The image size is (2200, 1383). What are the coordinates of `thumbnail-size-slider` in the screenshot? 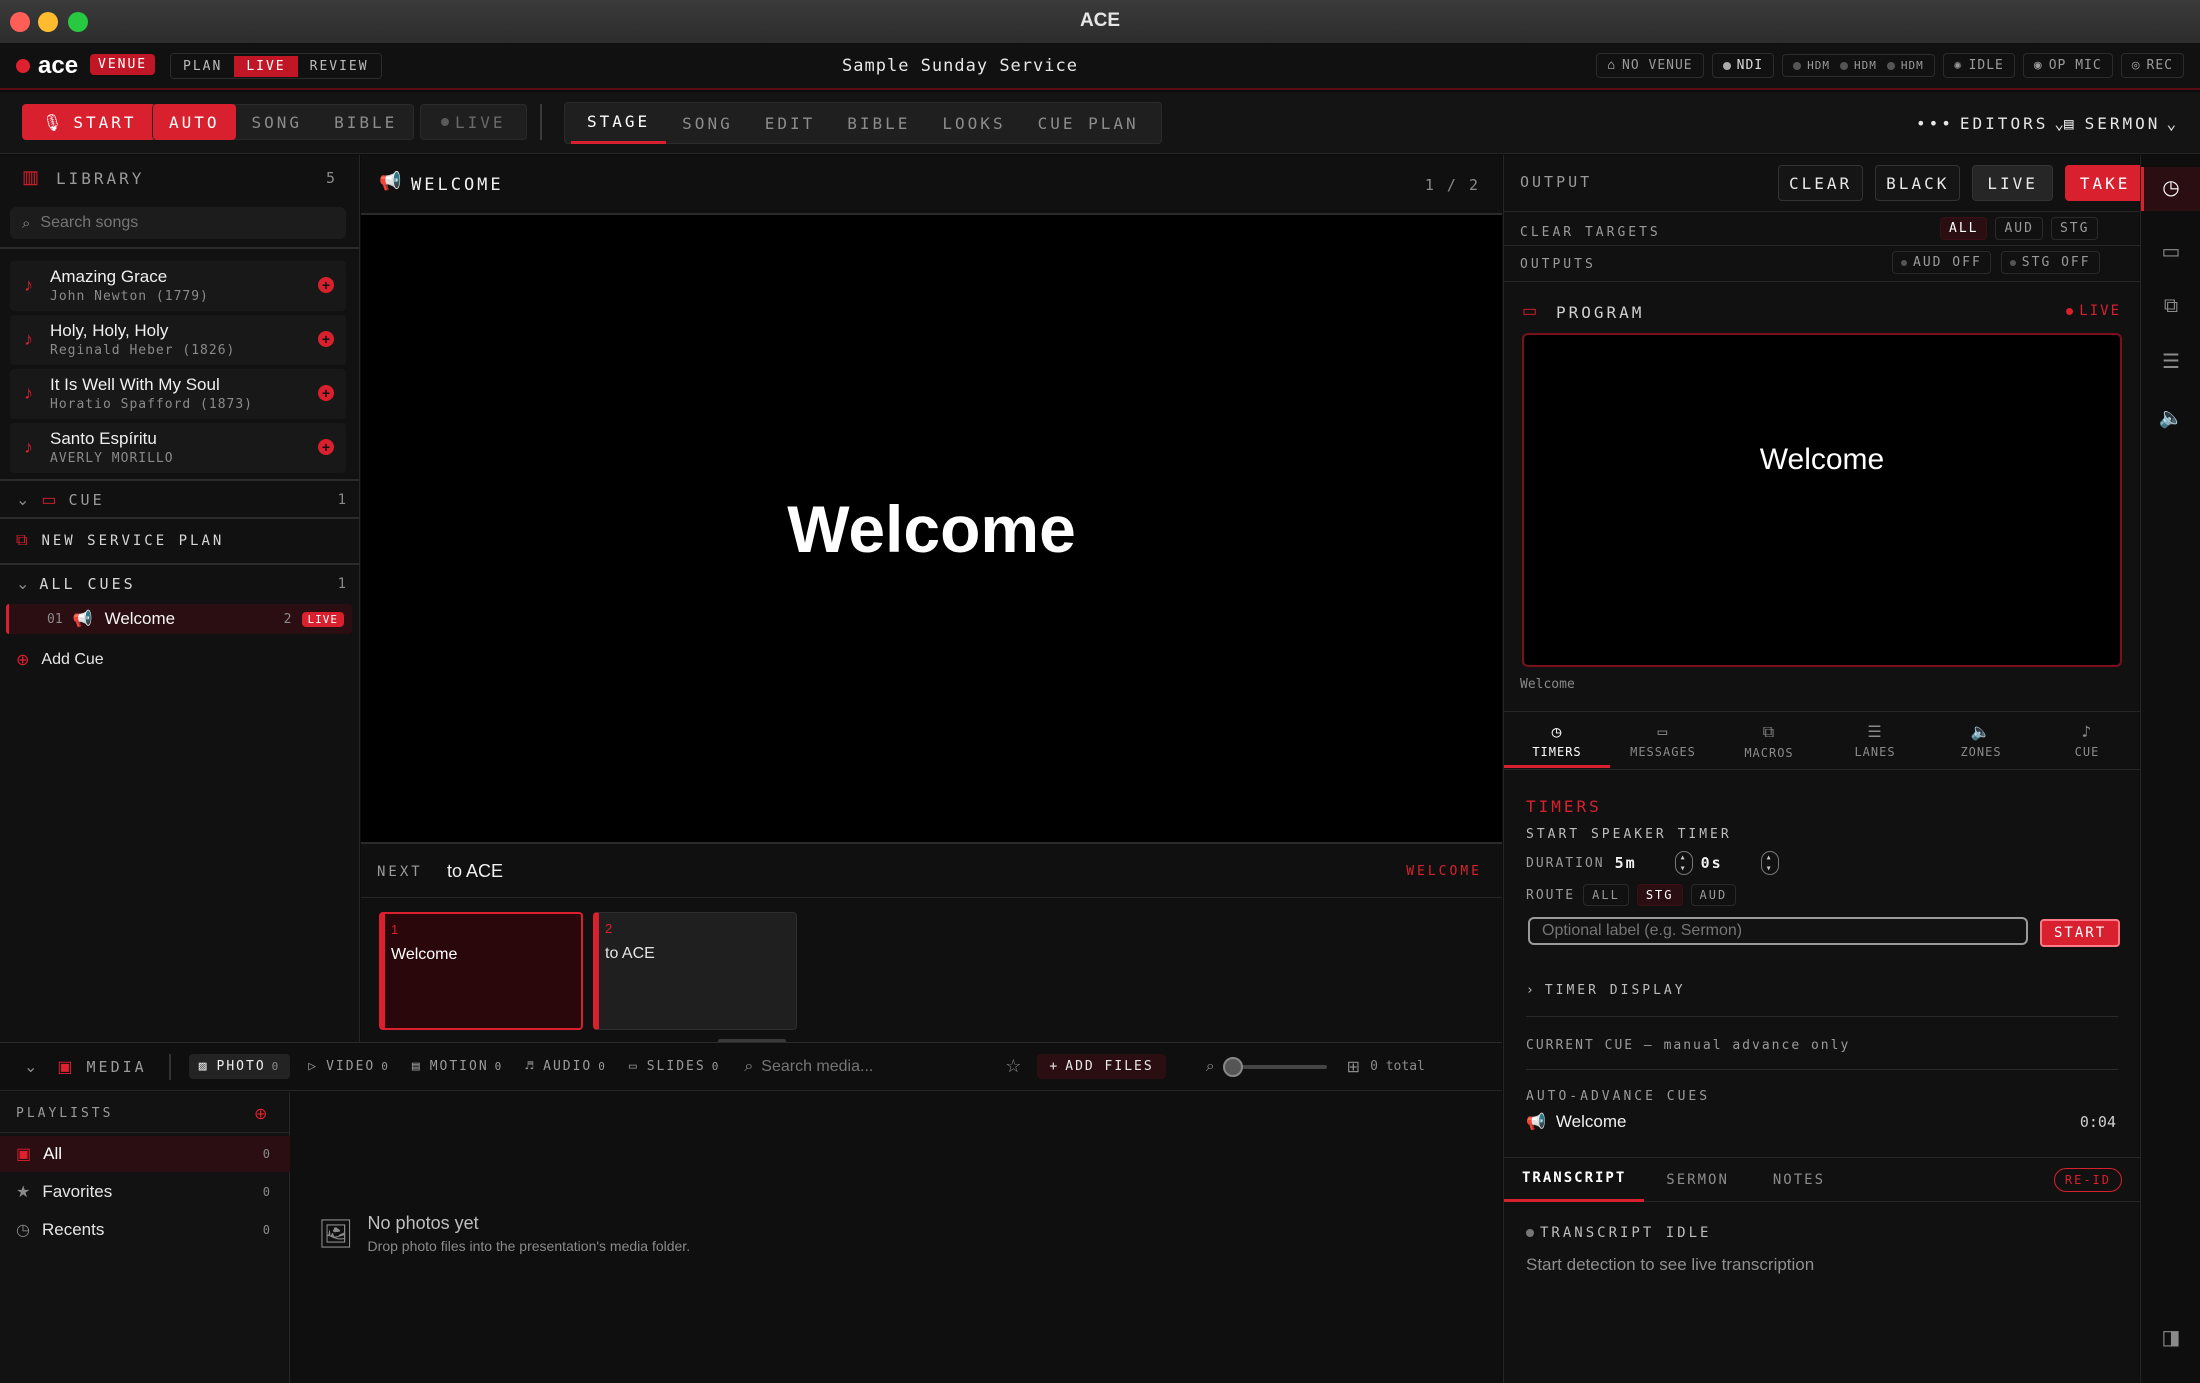 It's located at (1274, 1066).